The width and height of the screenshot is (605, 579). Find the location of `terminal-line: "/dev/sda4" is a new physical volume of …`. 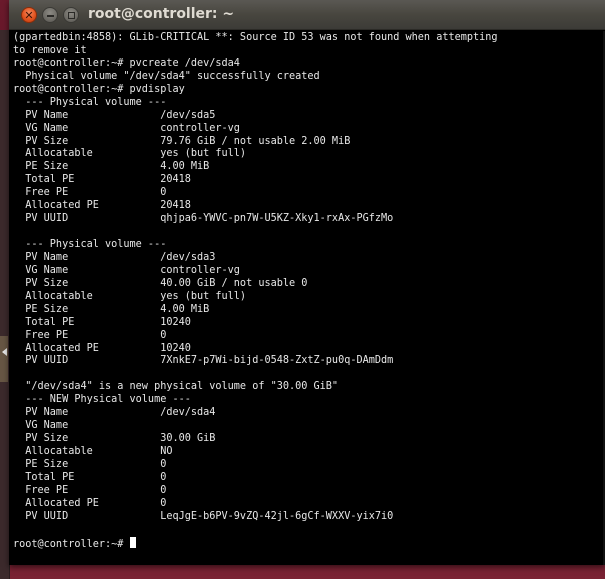

terminal-line: "/dev/sda4" is a new physical volume of … is located at coordinates (307, 387).